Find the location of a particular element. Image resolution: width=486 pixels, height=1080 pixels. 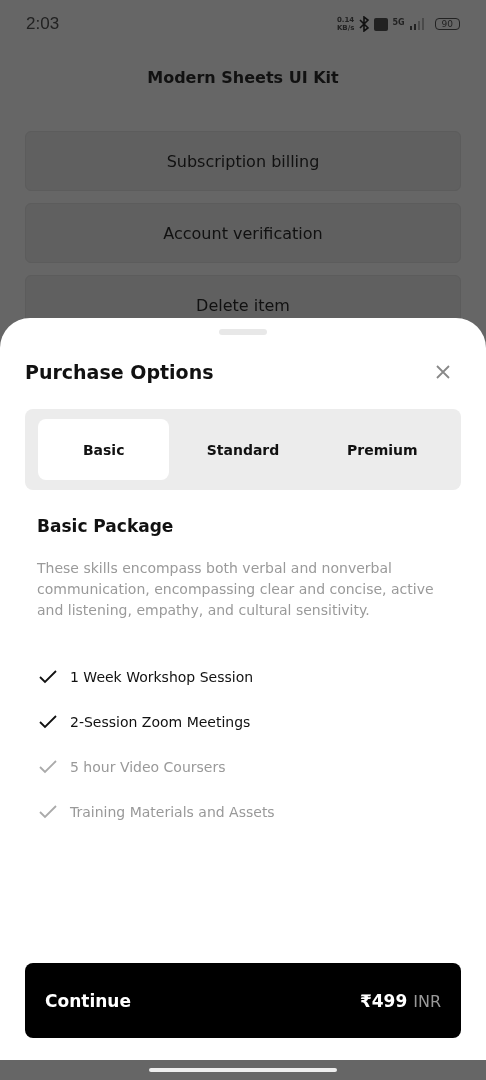

bluetooth-icon is located at coordinates (364, 24).